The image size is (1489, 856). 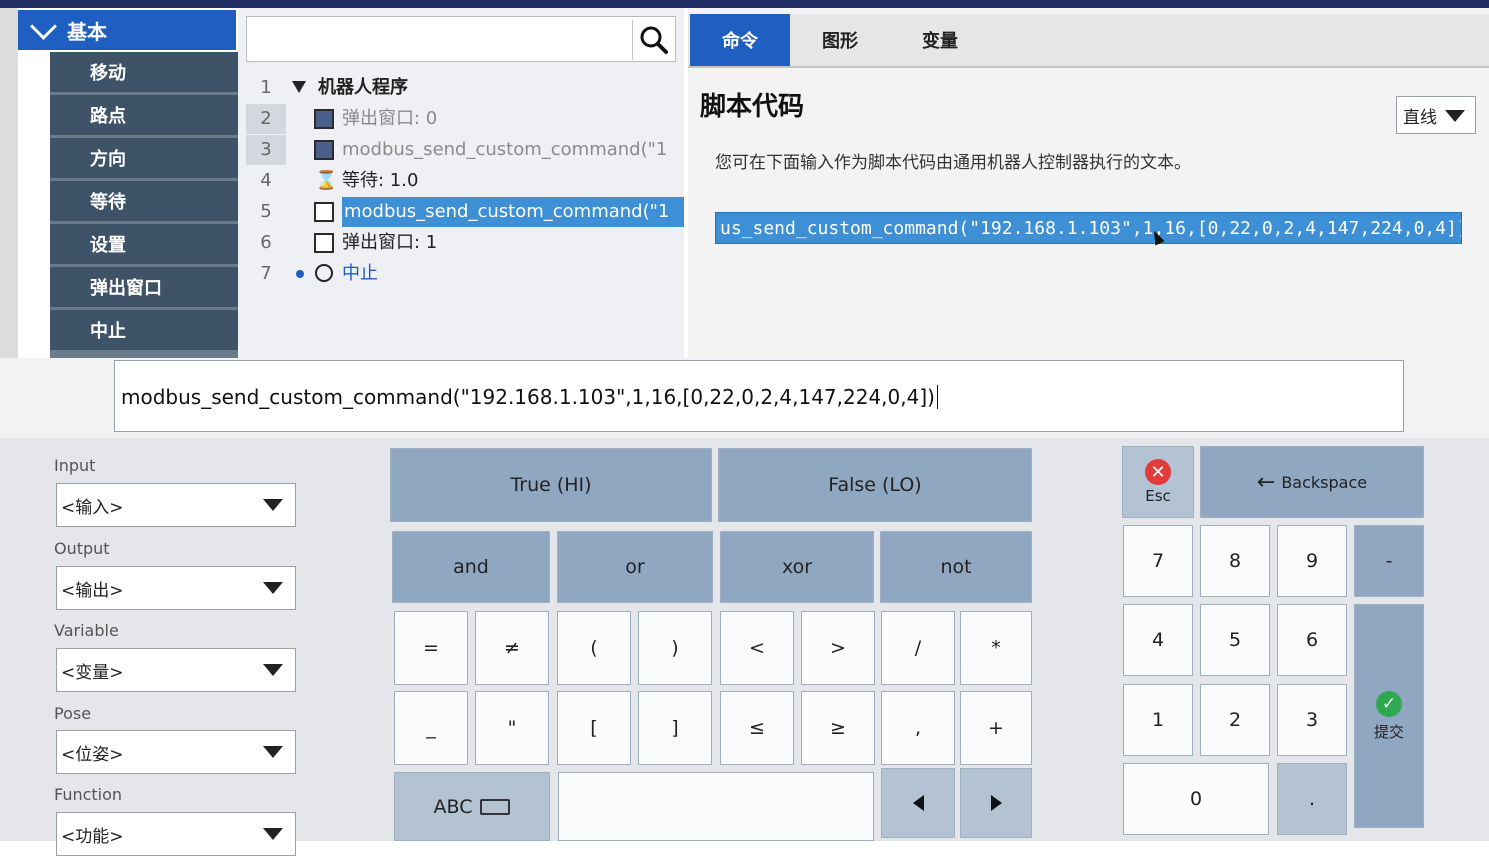 I want to click on chevron-down-icon, so click(x=43, y=26).